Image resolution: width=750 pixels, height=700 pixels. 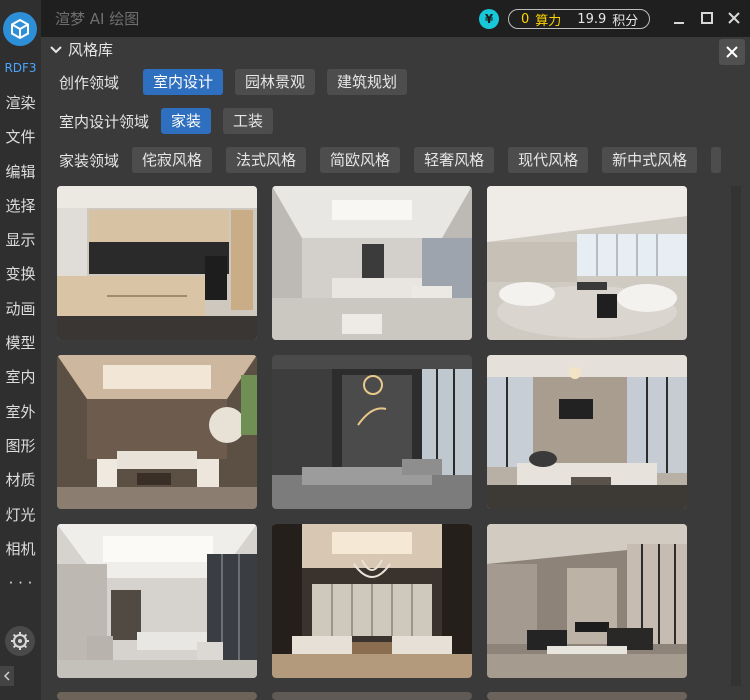 I want to click on compute-value: 0, so click(x=525, y=19).